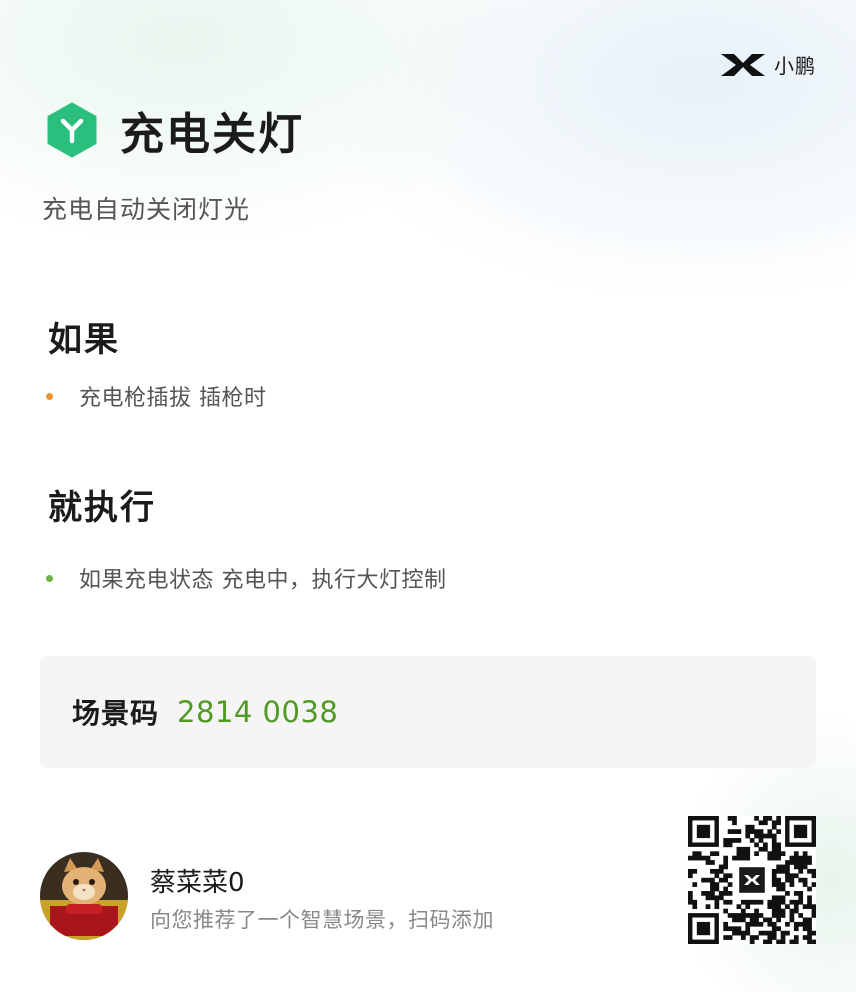 This screenshot has height=992, width=856. Describe the element at coordinates (197, 883) in the screenshot. I see `sharer-name: 蔡菜菜0` at that location.